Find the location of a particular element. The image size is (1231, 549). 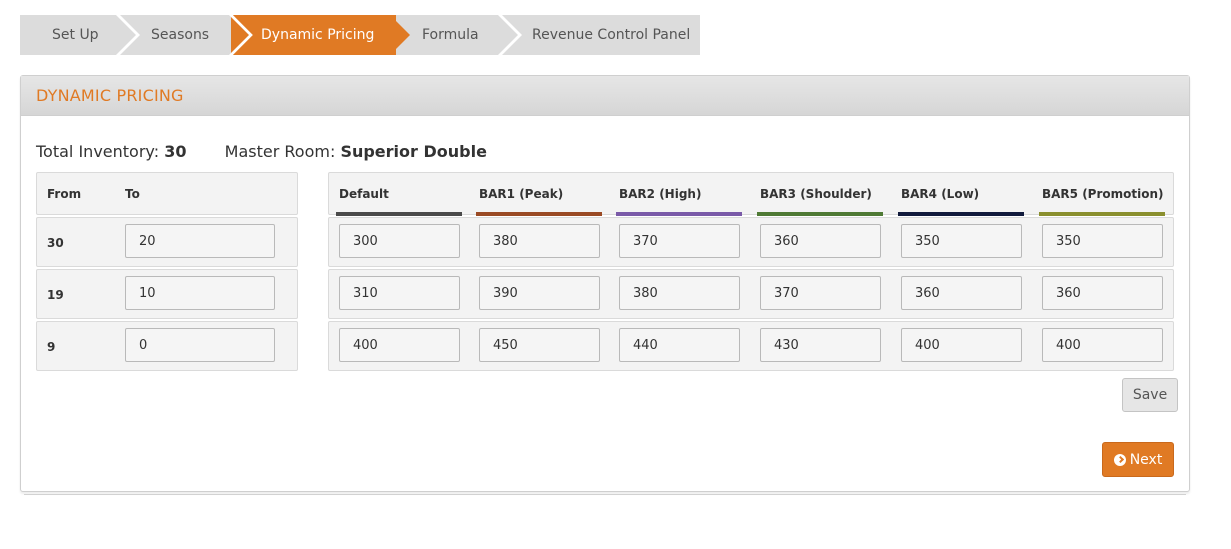

table-row: 9 is located at coordinates (167, 346).